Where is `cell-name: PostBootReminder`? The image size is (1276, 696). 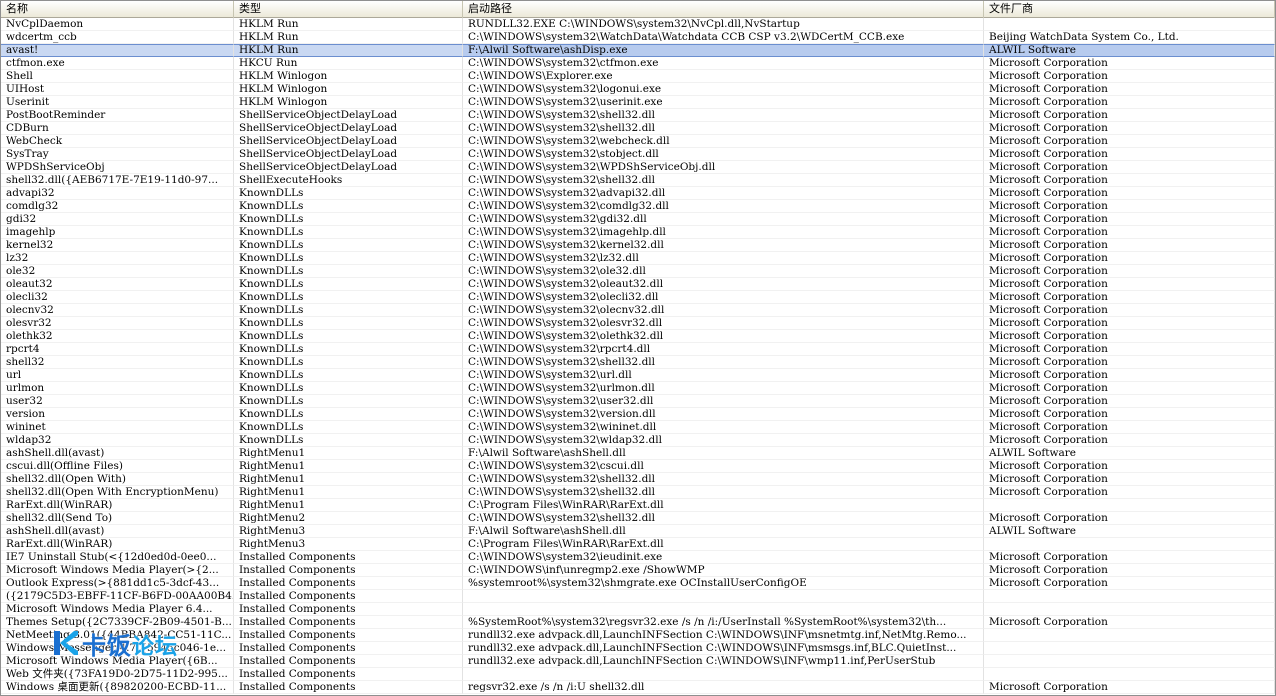 cell-name: PostBootReminder is located at coordinates (117, 115).